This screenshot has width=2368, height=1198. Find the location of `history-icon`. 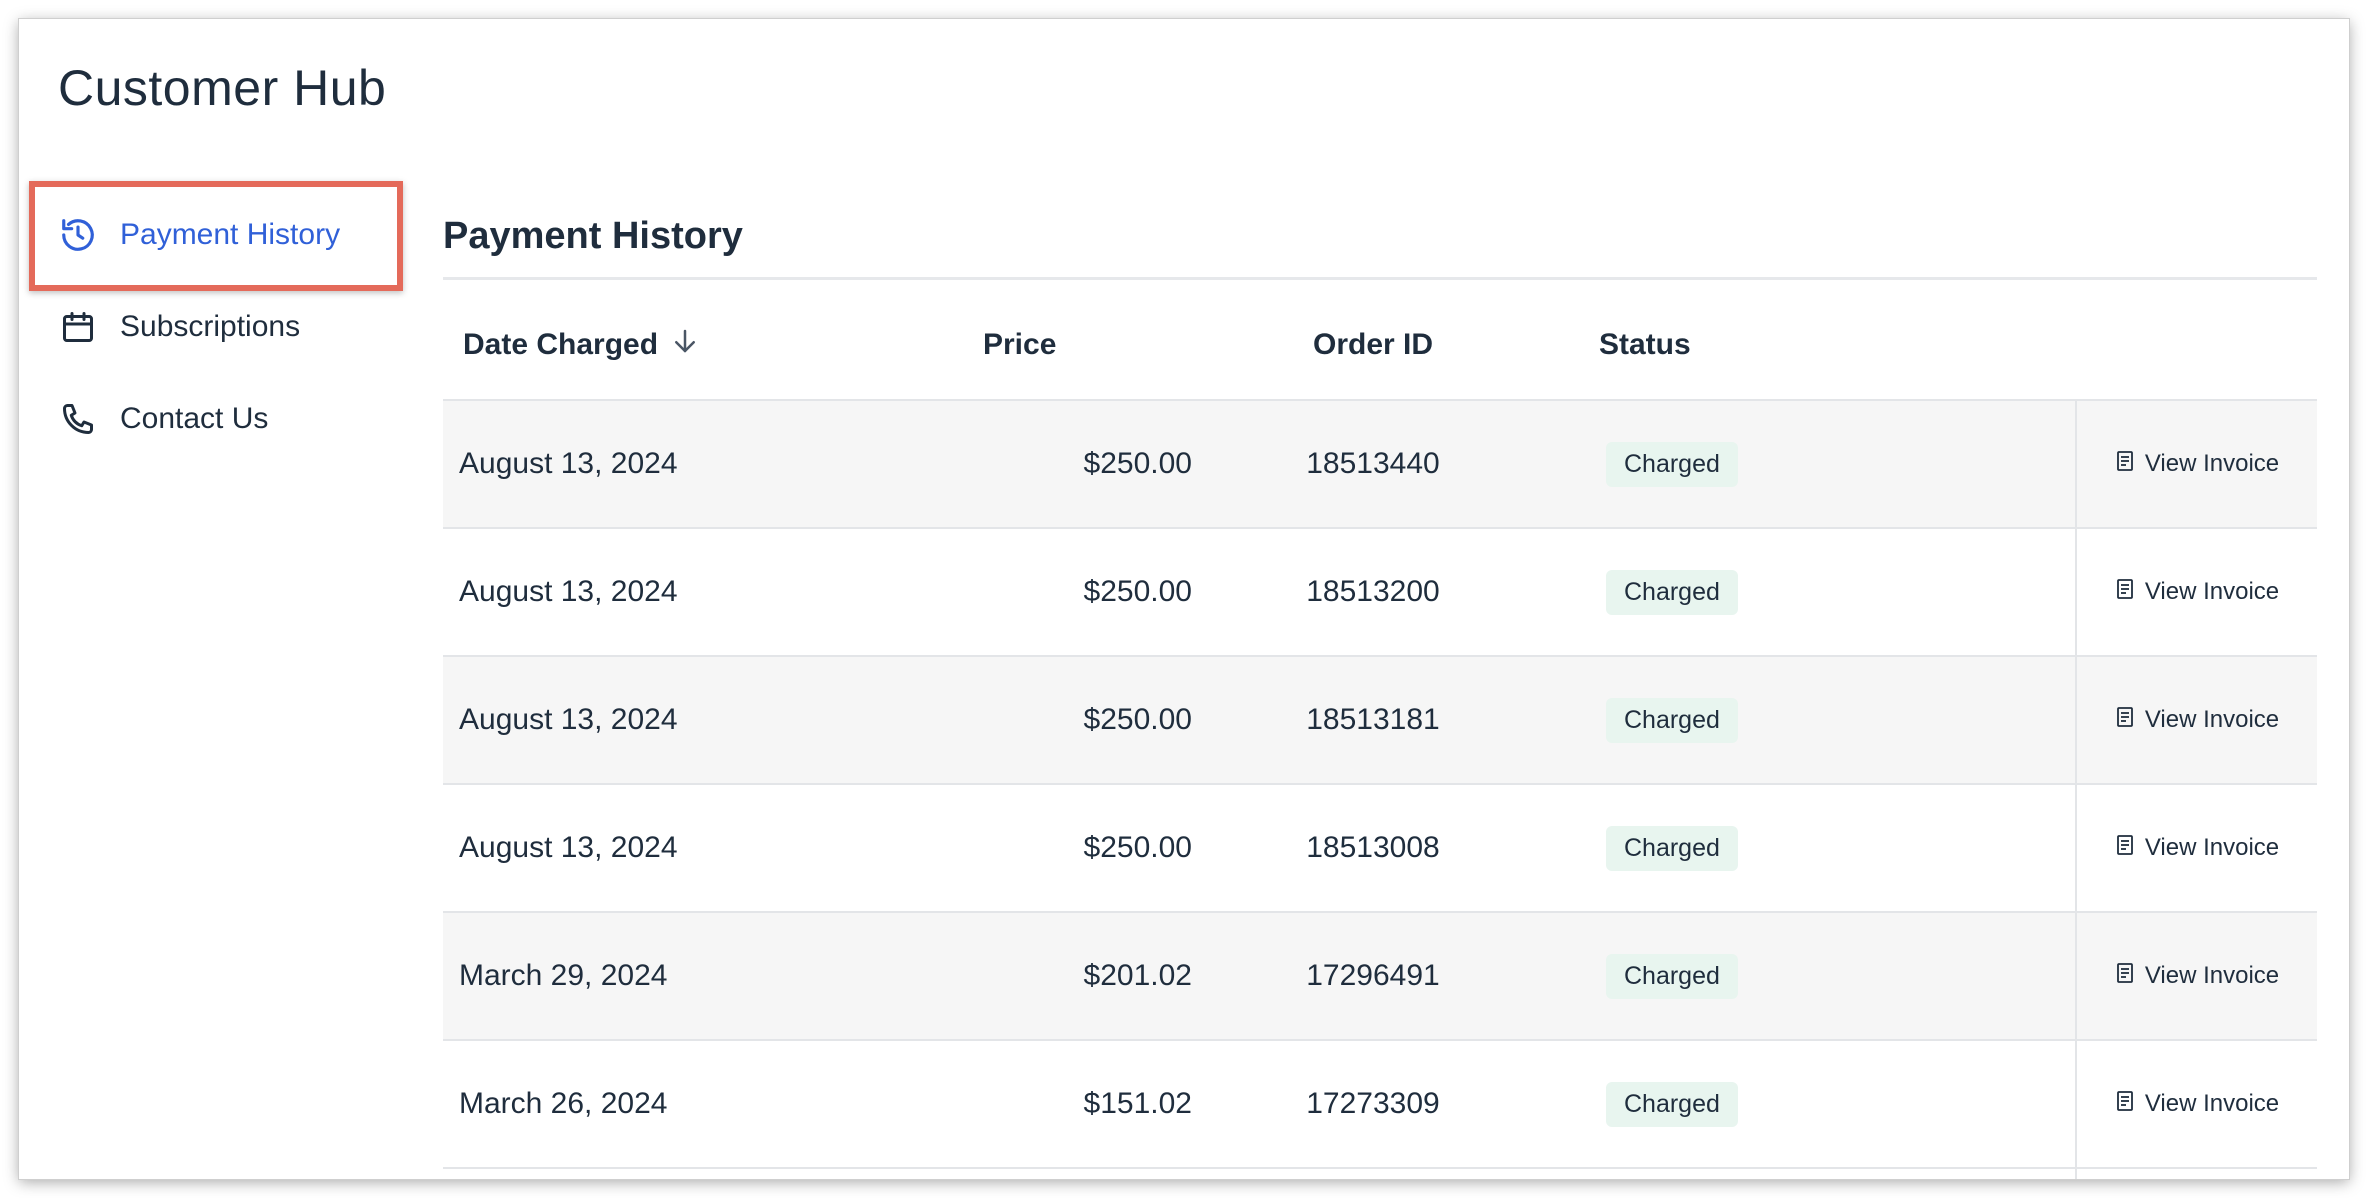

history-icon is located at coordinates (78, 235).